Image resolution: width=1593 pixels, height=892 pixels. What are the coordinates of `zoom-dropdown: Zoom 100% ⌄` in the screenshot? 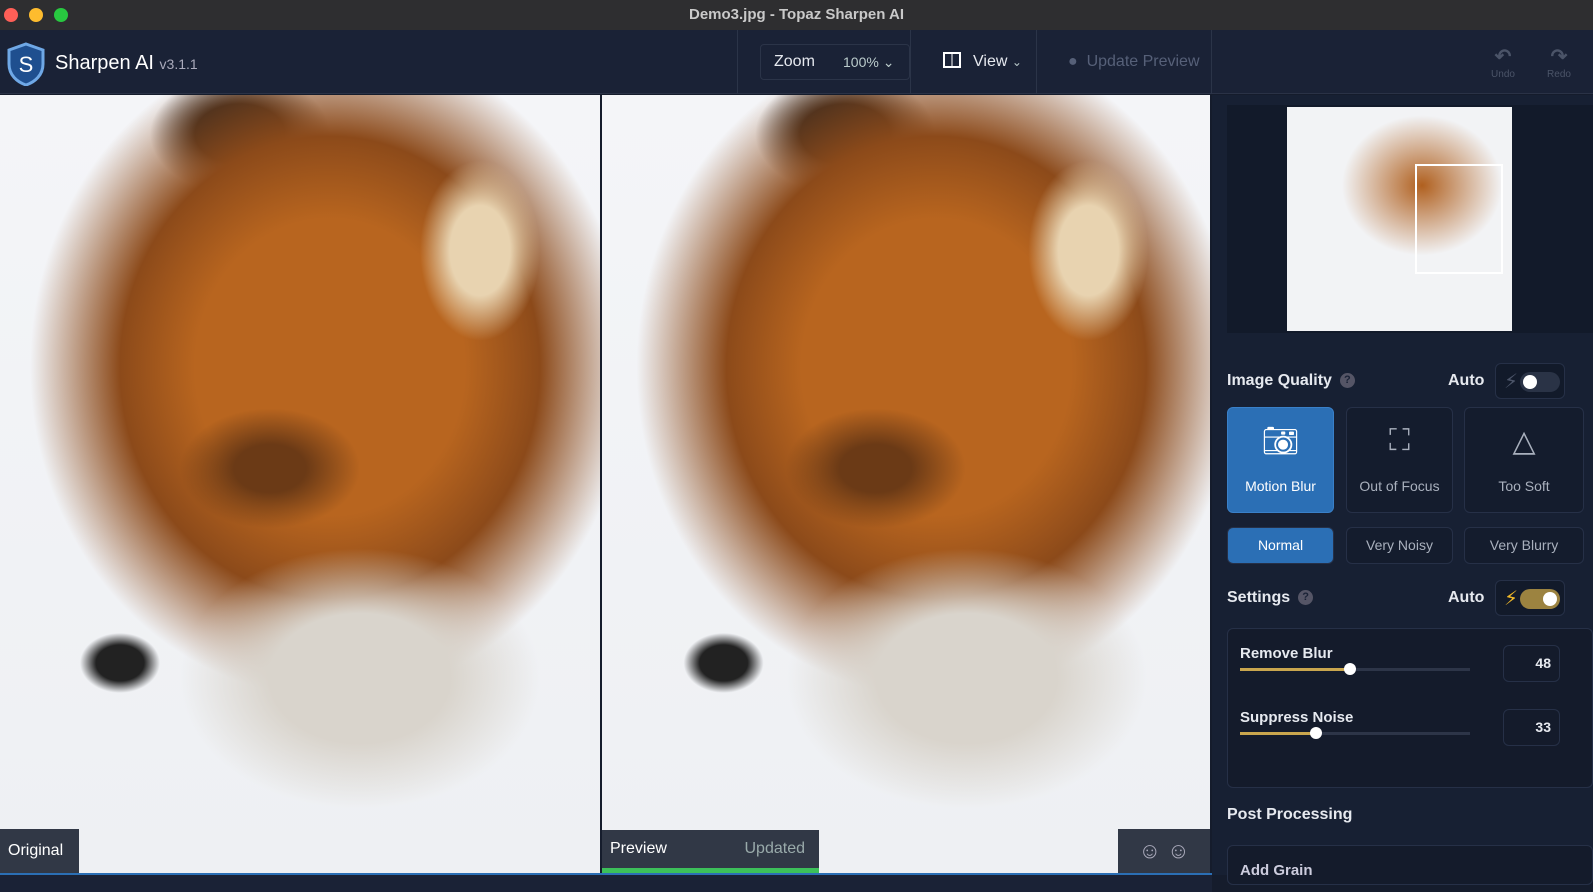 It's located at (835, 62).